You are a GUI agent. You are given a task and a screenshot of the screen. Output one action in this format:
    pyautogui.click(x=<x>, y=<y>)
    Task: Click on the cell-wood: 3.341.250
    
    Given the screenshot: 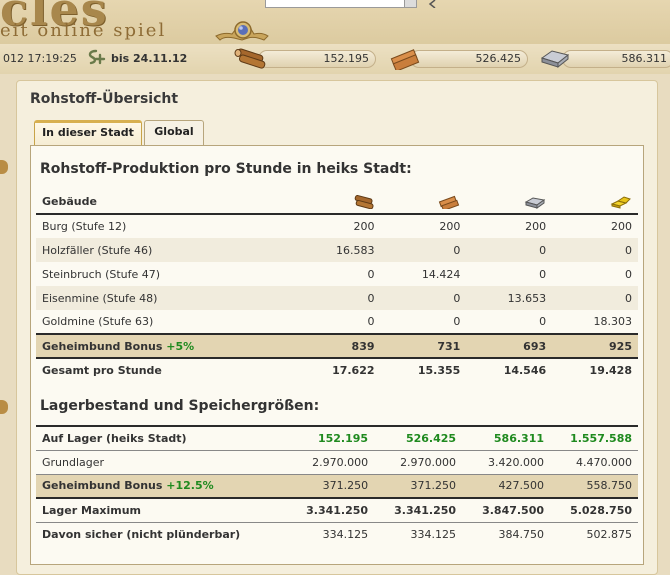 What is the action you would take?
    pyautogui.click(x=337, y=510)
    